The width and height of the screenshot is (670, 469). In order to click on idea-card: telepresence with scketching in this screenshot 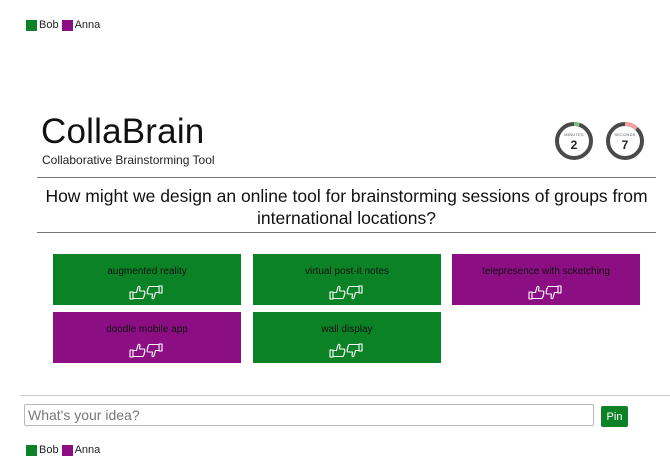, I will do `click(546, 279)`.